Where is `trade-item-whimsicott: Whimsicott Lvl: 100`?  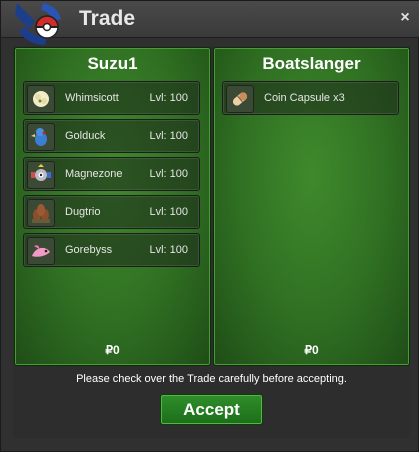 trade-item-whimsicott: Whimsicott Lvl: 100 is located at coordinates (111, 98).